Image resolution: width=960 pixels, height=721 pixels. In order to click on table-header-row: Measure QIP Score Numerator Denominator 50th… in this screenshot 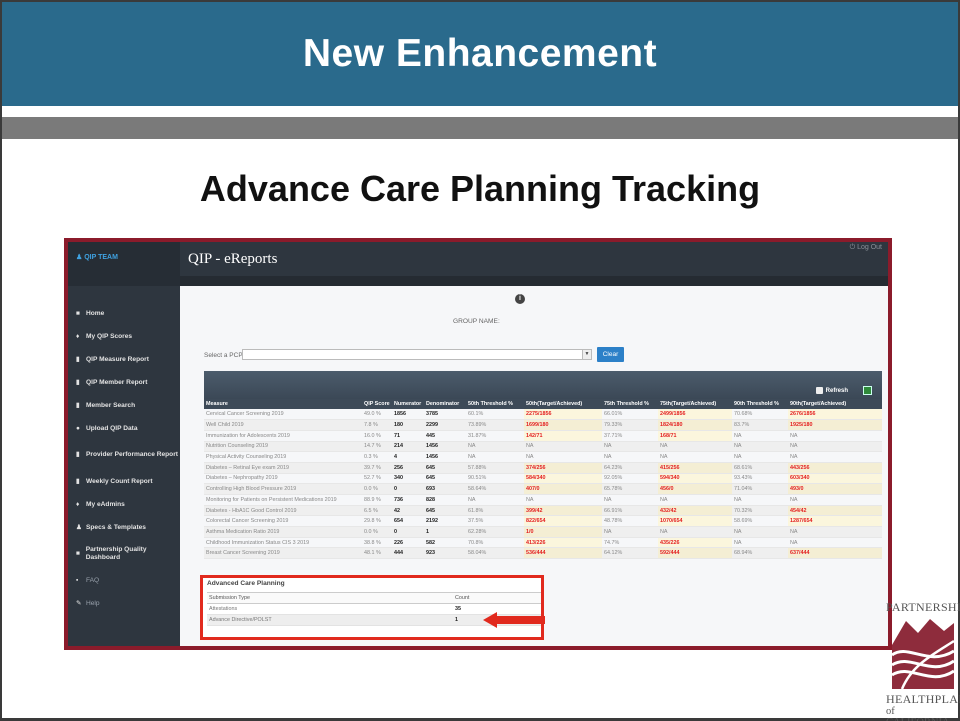, I will do `click(543, 404)`.